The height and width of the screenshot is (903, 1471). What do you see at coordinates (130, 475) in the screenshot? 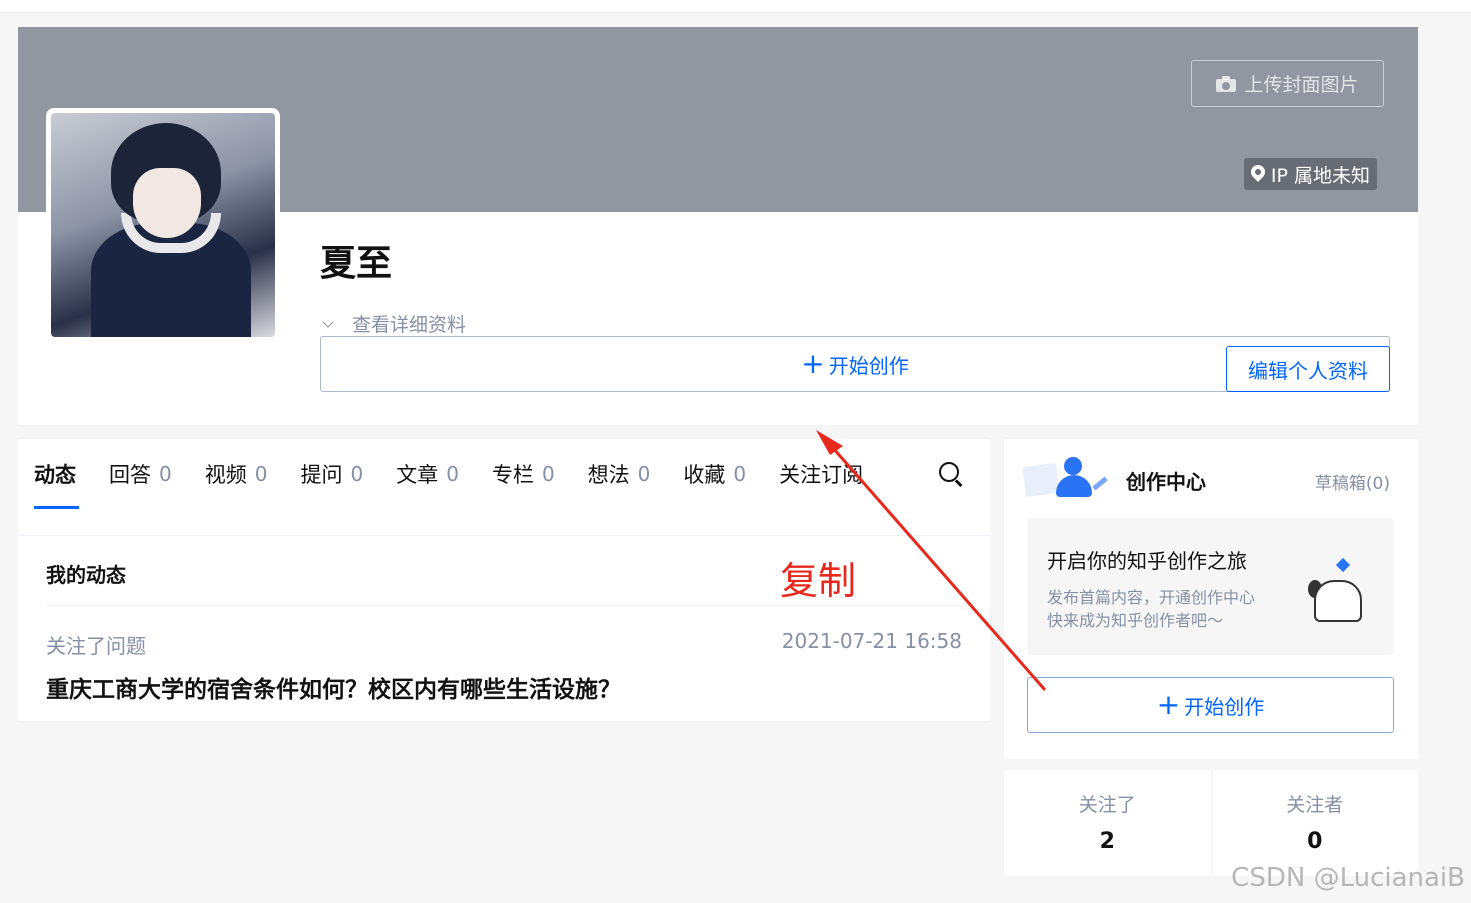
I see `tab-label: 回答` at bounding box center [130, 475].